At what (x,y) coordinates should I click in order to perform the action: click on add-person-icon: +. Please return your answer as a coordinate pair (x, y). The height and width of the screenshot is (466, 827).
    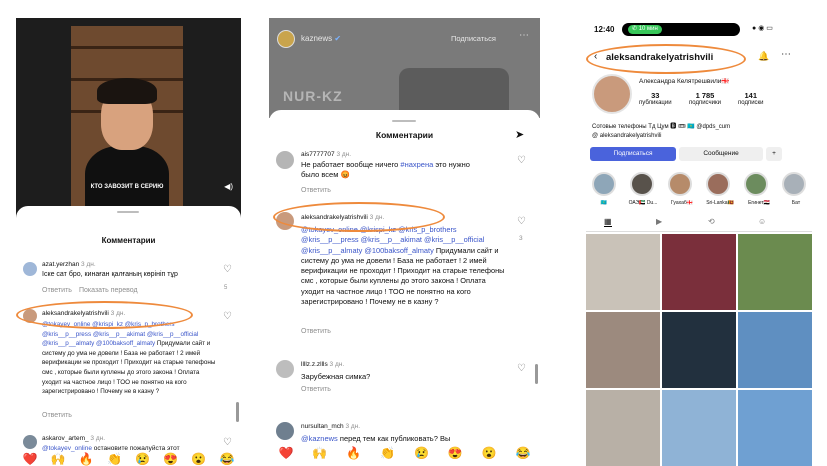
    Looking at the image, I should click on (774, 154).